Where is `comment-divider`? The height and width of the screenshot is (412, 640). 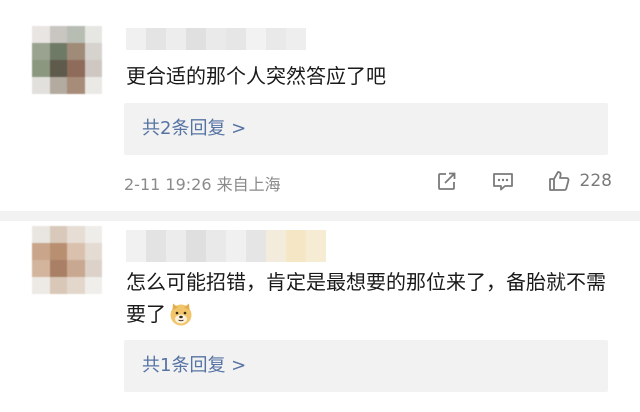 comment-divider is located at coordinates (320, 216).